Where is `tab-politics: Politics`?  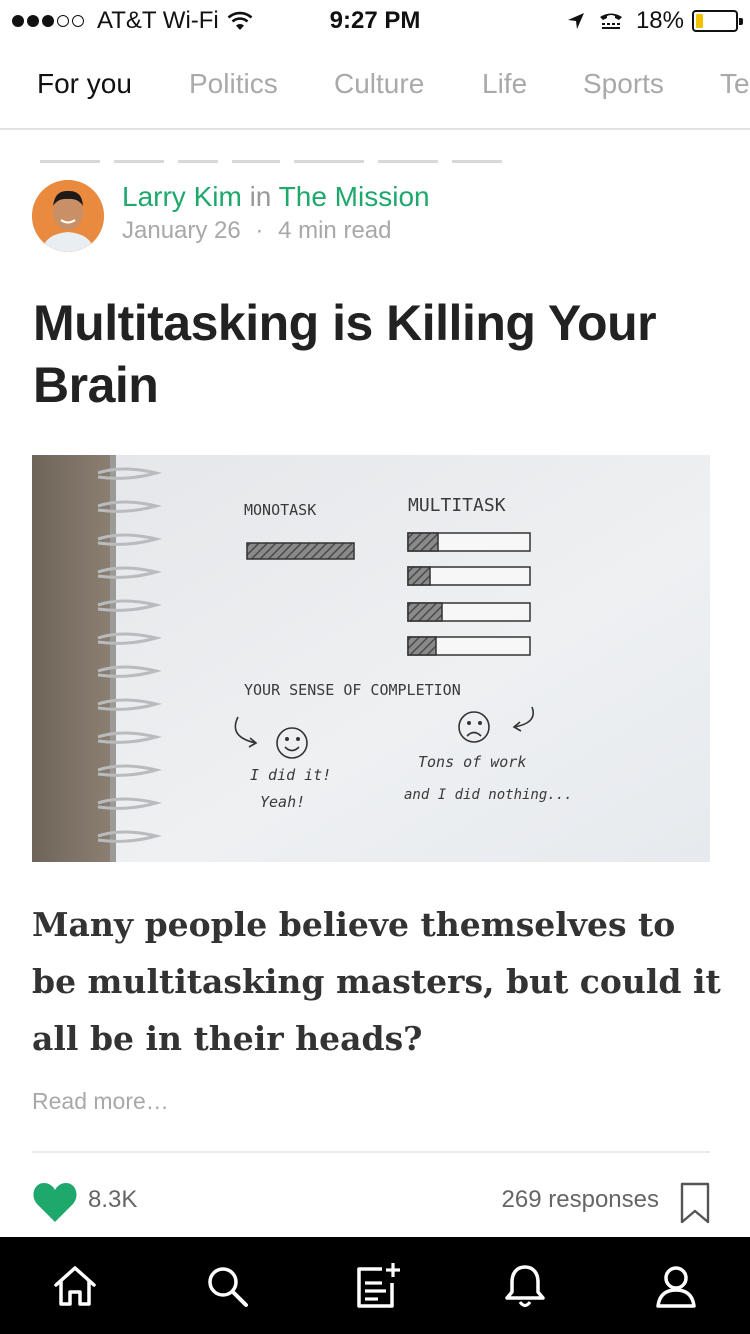
tab-politics: Politics is located at coordinates (233, 84).